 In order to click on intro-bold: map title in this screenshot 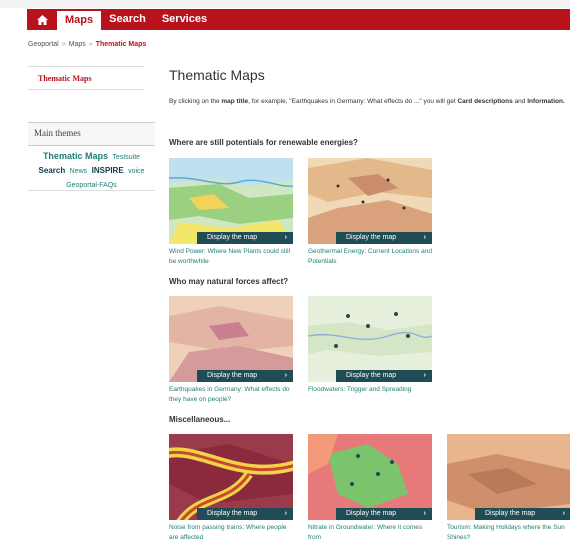, I will do `click(235, 101)`.